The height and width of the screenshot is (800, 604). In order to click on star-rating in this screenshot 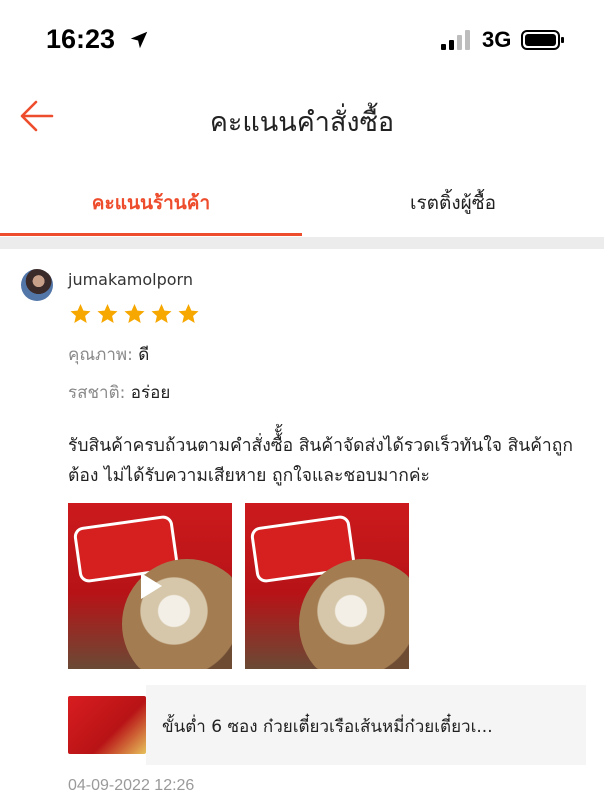, I will do `click(134, 314)`.